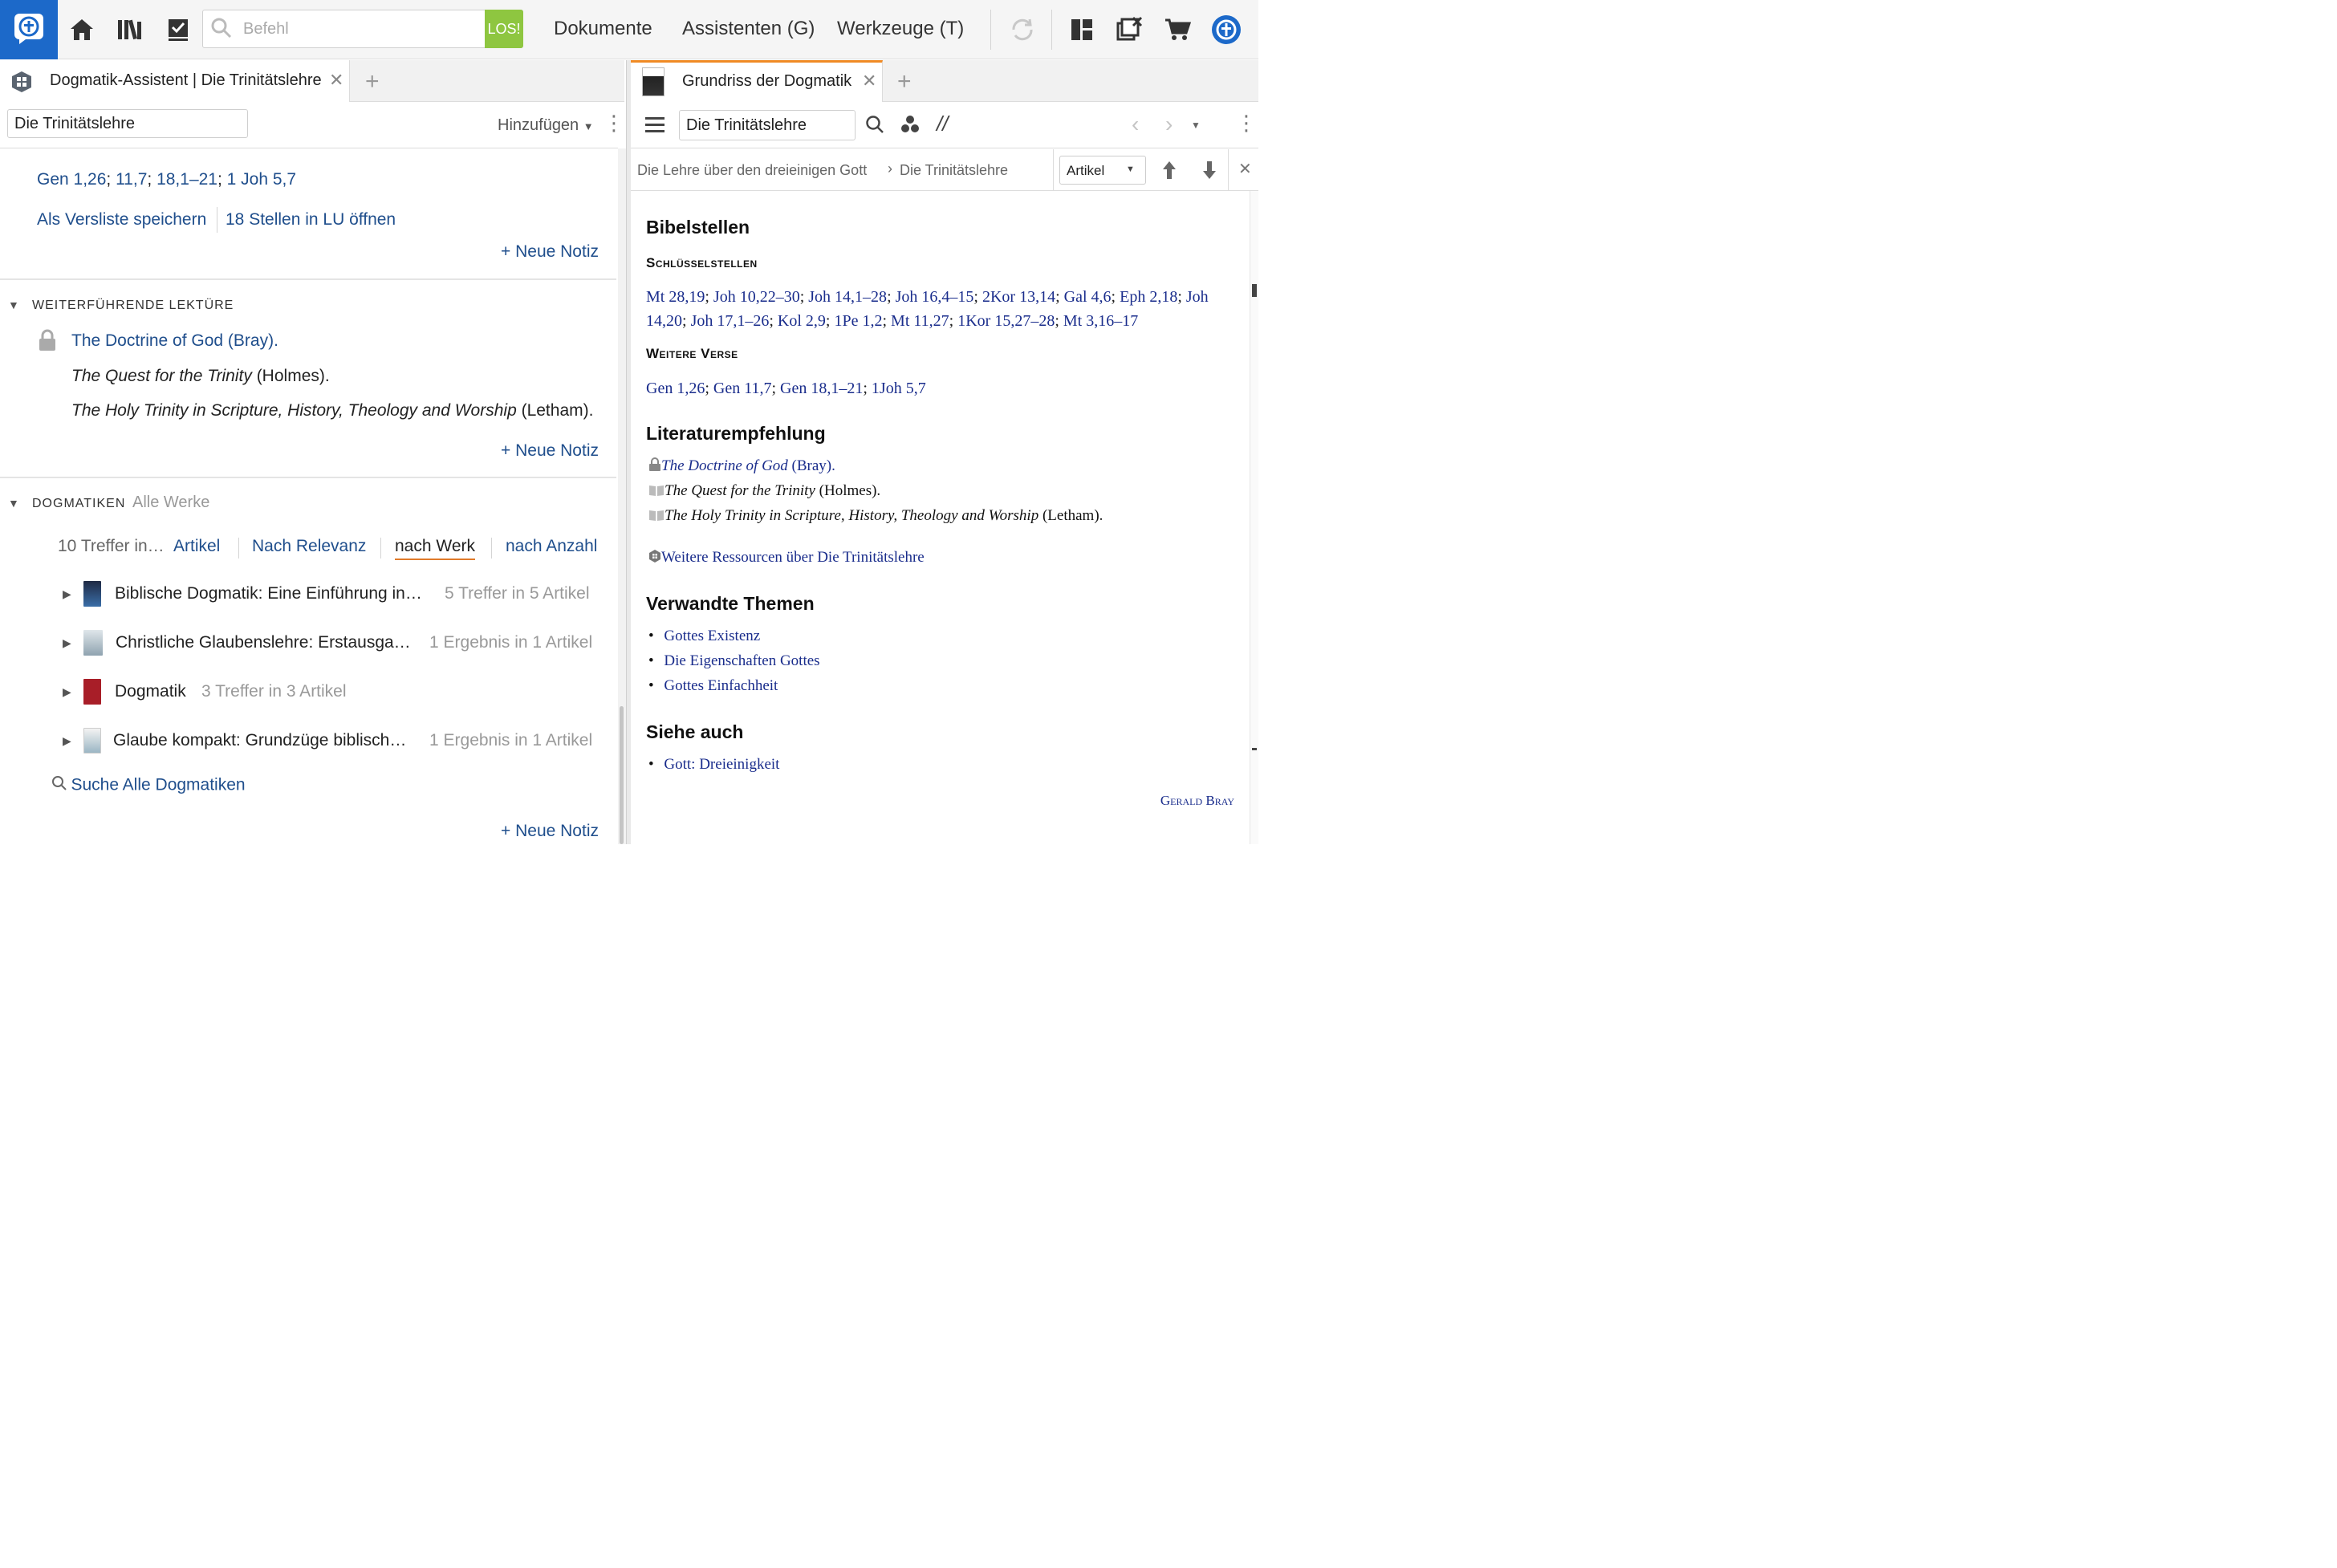  Describe the element at coordinates (742, 388) in the screenshot. I see `verse-link: Gen 11,7` at that location.